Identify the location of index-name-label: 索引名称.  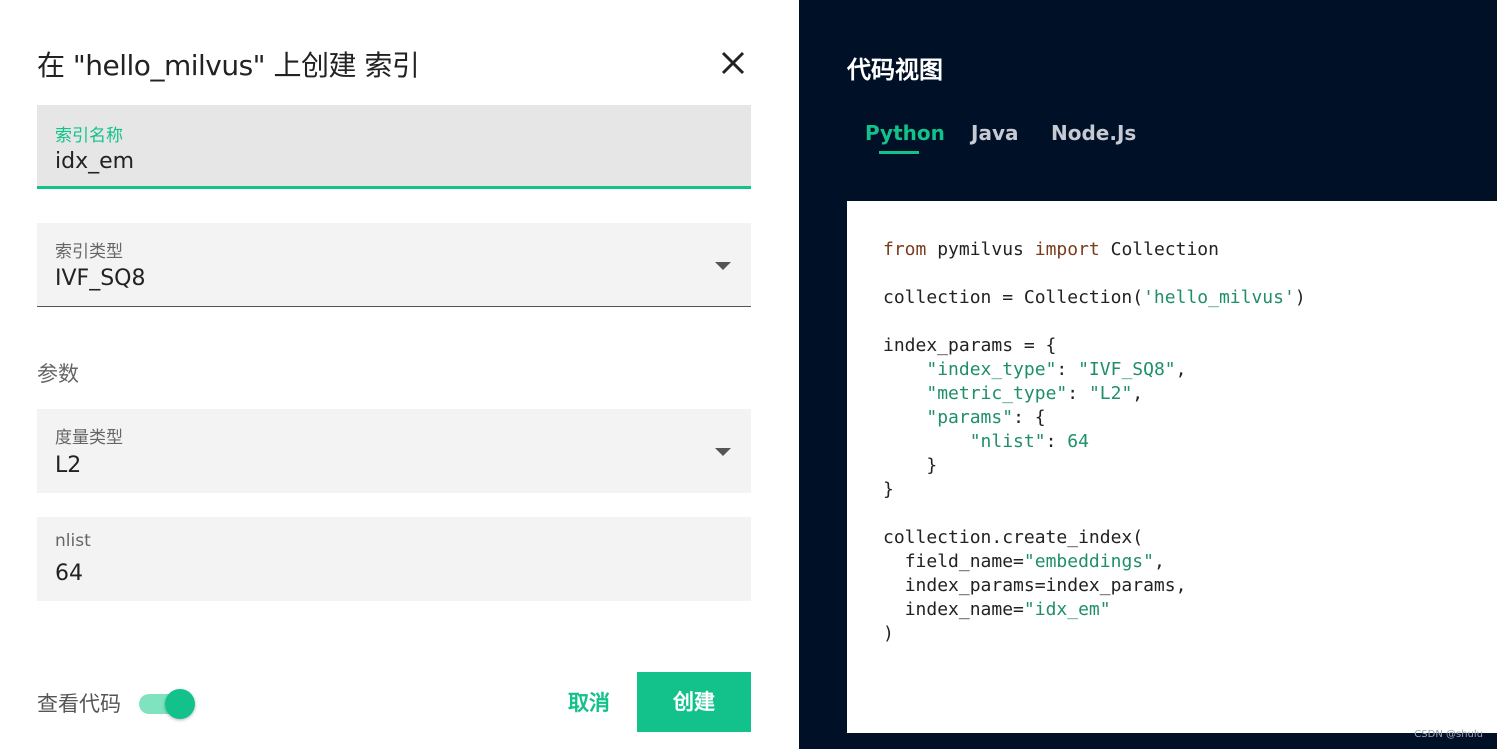
(89, 136).